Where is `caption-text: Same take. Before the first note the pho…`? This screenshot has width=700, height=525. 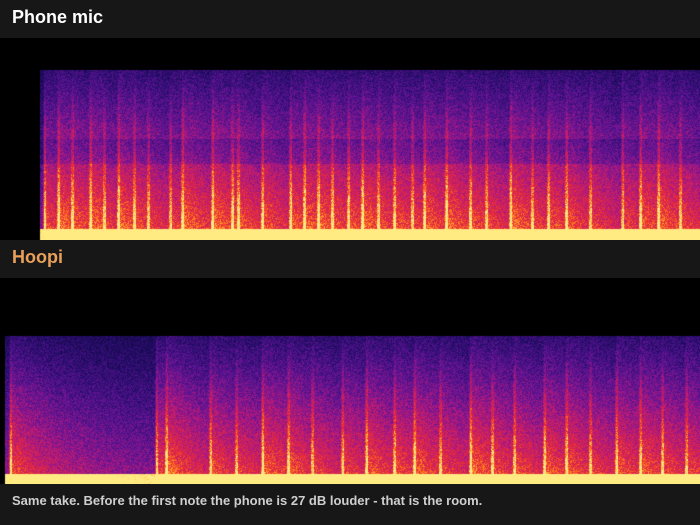
caption-text: Same take. Before the first note the pho… is located at coordinates (247, 500).